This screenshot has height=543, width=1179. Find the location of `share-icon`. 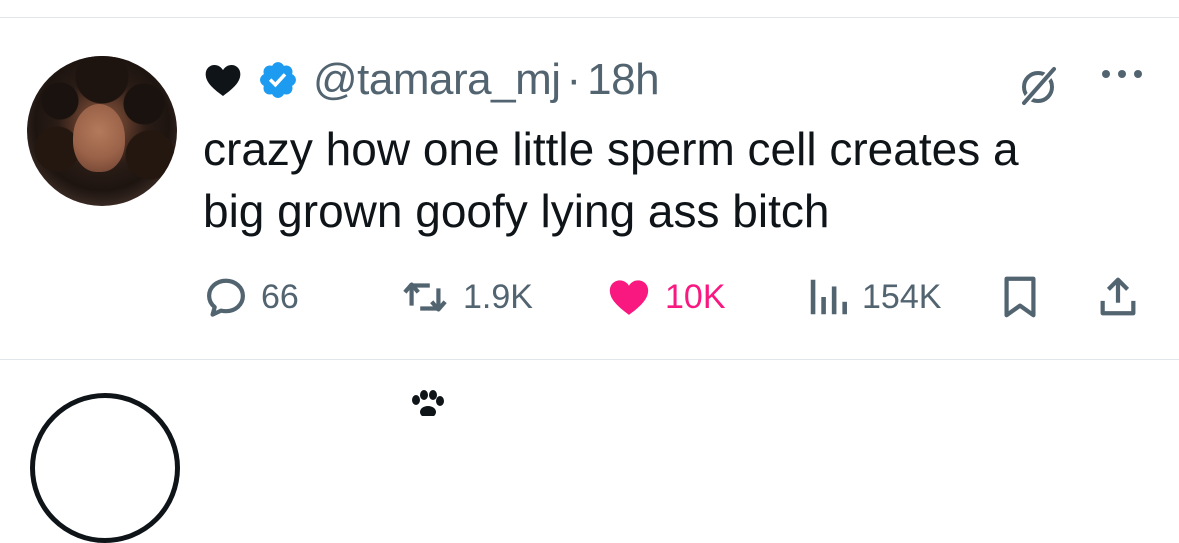

share-icon is located at coordinates (1118, 296).